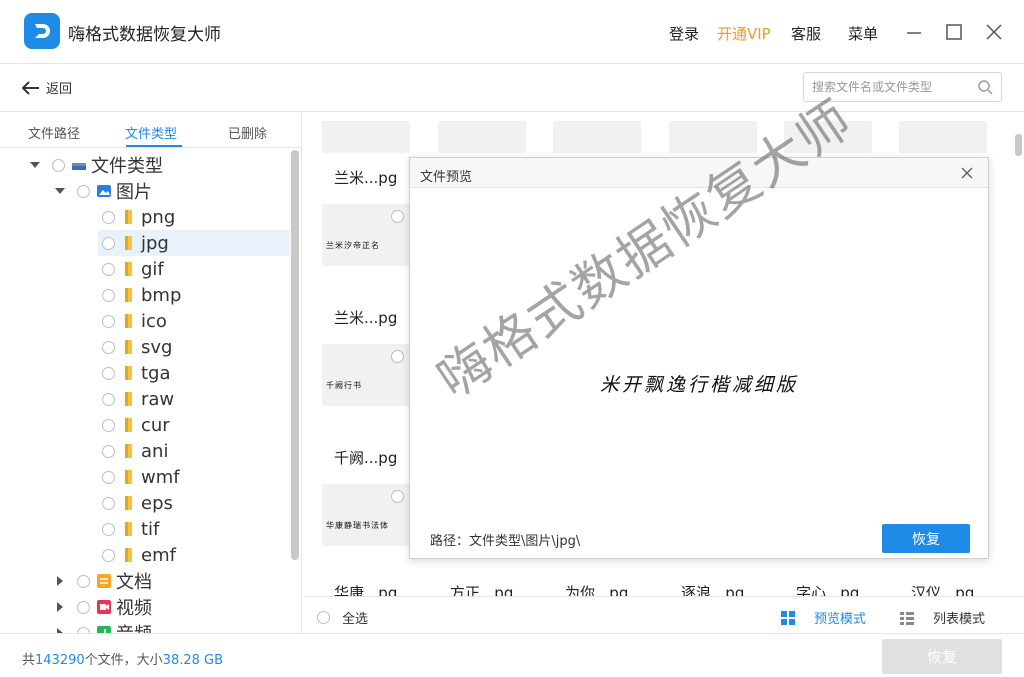  What do you see at coordinates (366, 515) in the screenshot?
I see `file-thumbnail: 华康静瑞书法体` at bounding box center [366, 515].